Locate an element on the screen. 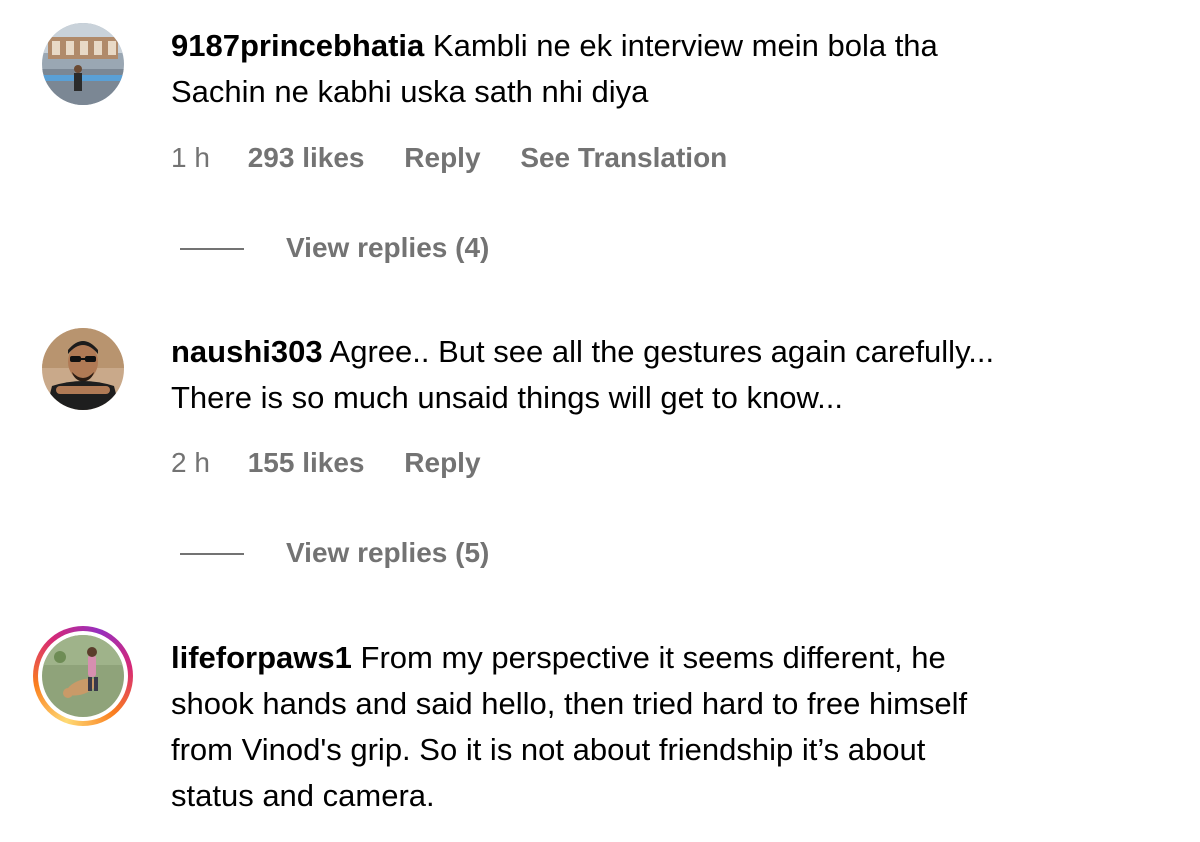 Image resolution: width=1200 pixels, height=842 pixels. view-replies-button: View replies (5) is located at coordinates (334, 553).